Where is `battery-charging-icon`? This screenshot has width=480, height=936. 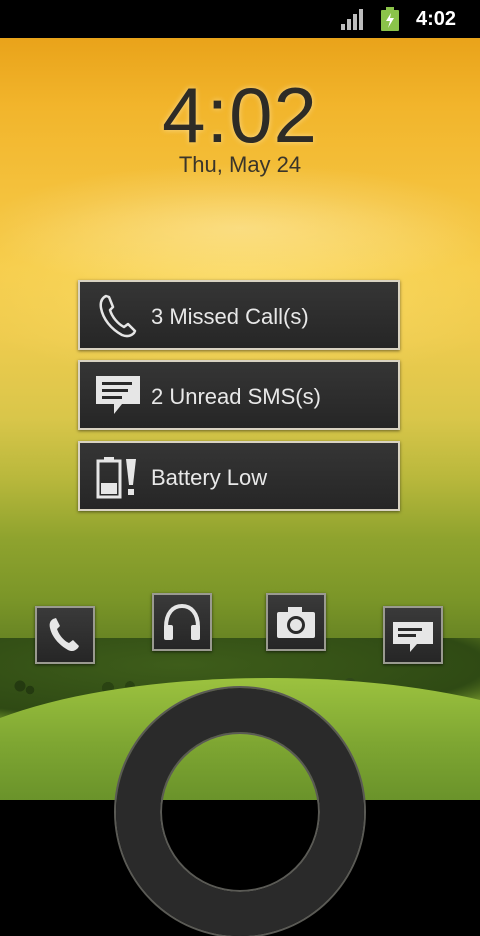 battery-charging-icon is located at coordinates (390, 19).